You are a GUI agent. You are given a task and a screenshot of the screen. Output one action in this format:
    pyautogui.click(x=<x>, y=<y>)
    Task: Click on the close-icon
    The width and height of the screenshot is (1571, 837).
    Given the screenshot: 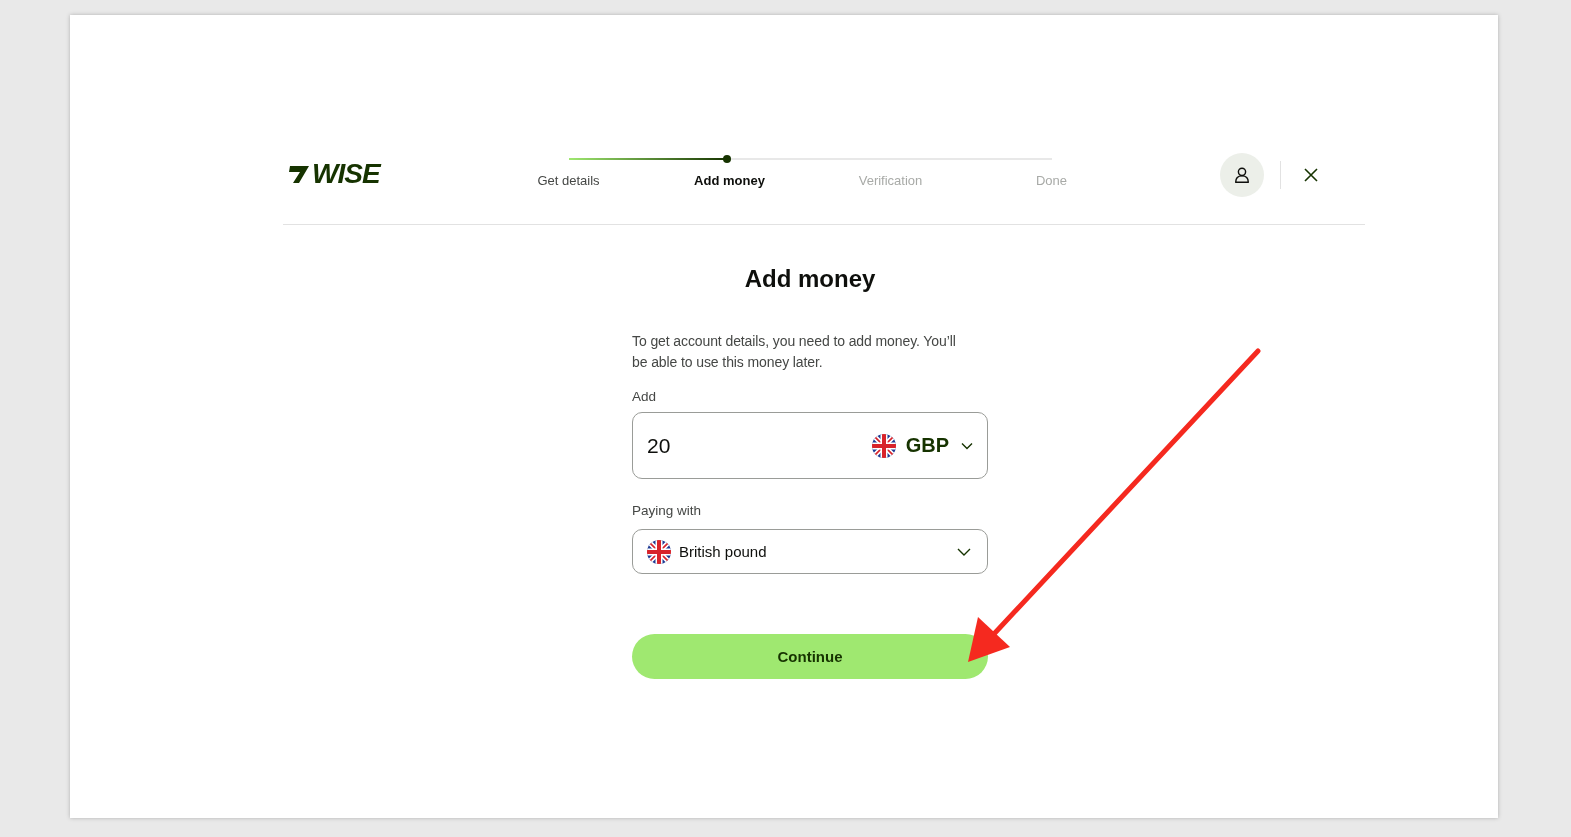 What is the action you would take?
    pyautogui.click(x=1311, y=175)
    